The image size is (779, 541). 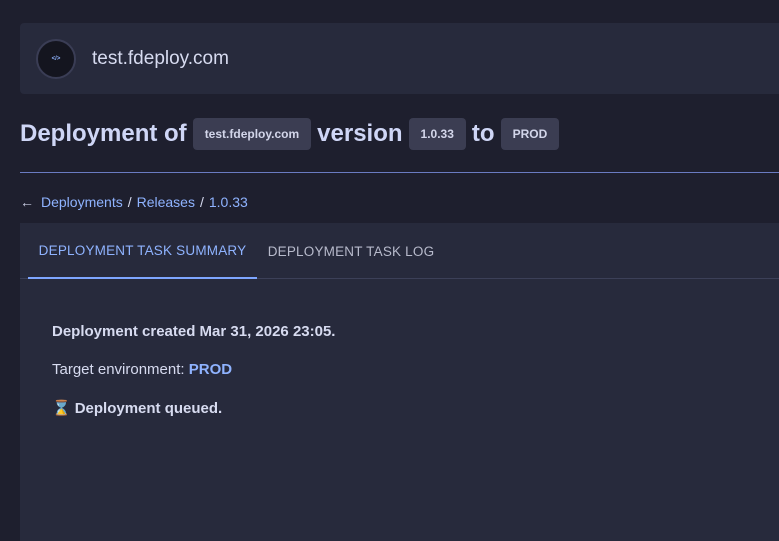 I want to click on target-environment-line: Target environment: PROD, so click(x=193, y=369).